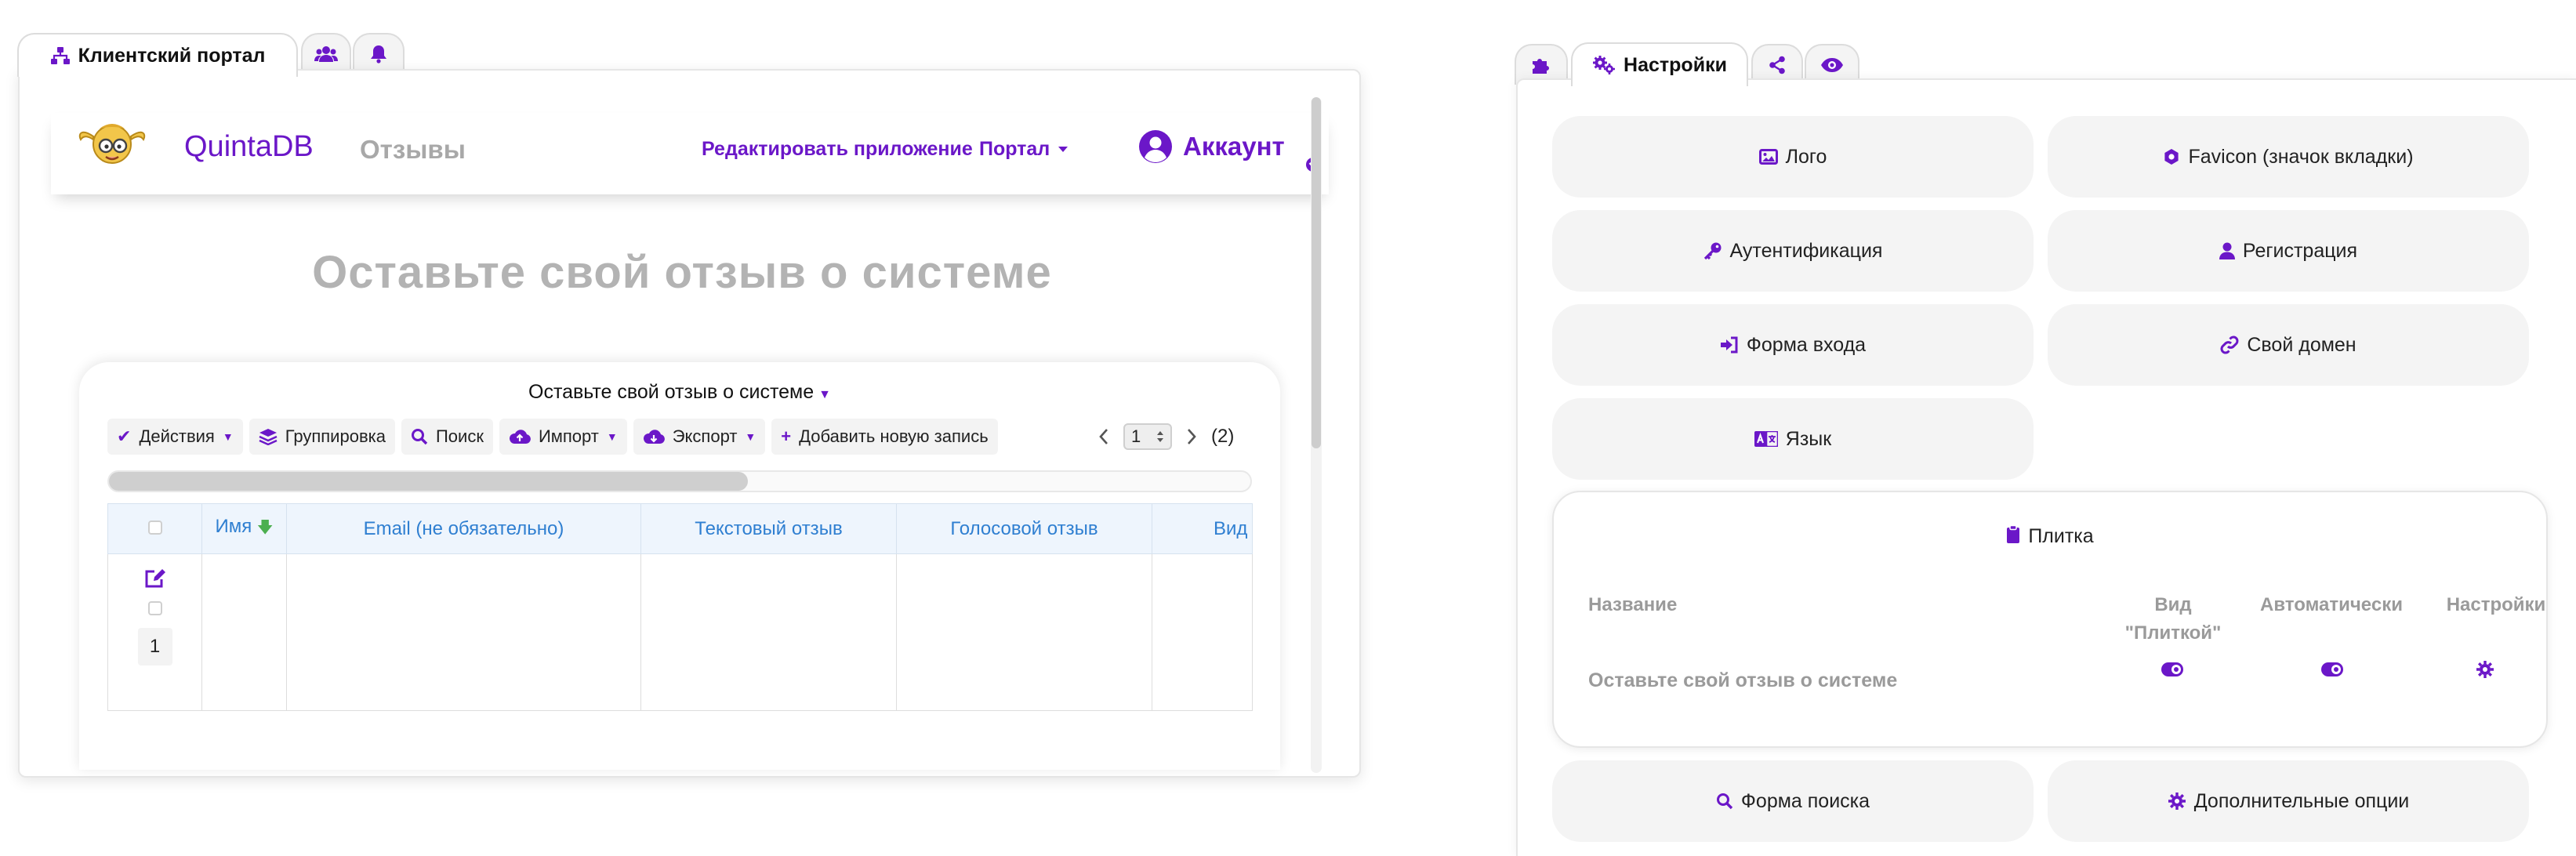 This screenshot has height=856, width=2576. I want to click on select-all-checkbox, so click(154, 527).